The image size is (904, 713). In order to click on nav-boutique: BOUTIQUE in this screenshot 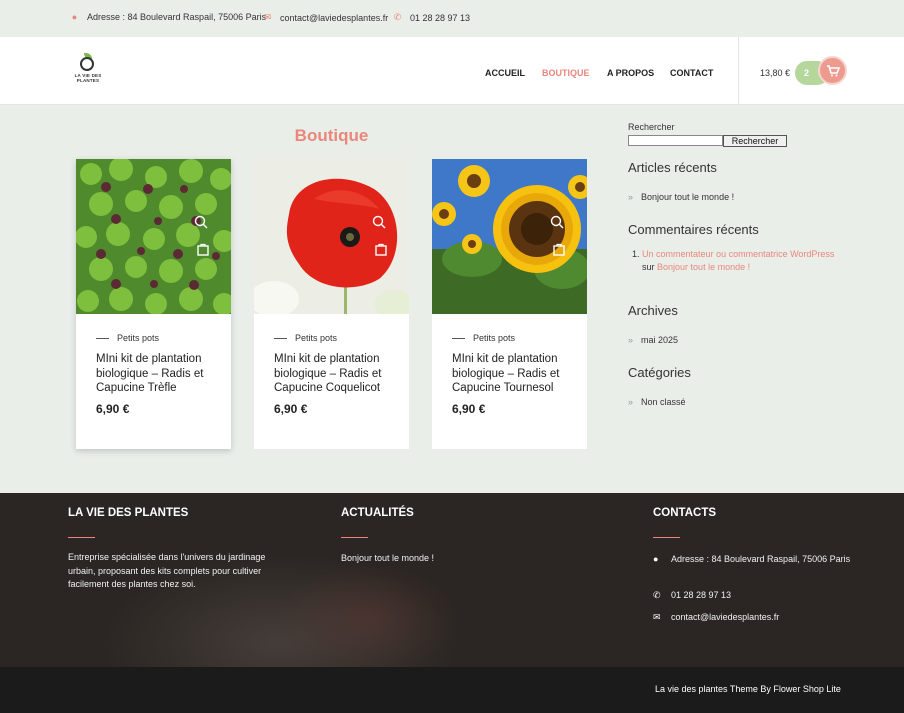, I will do `click(566, 73)`.